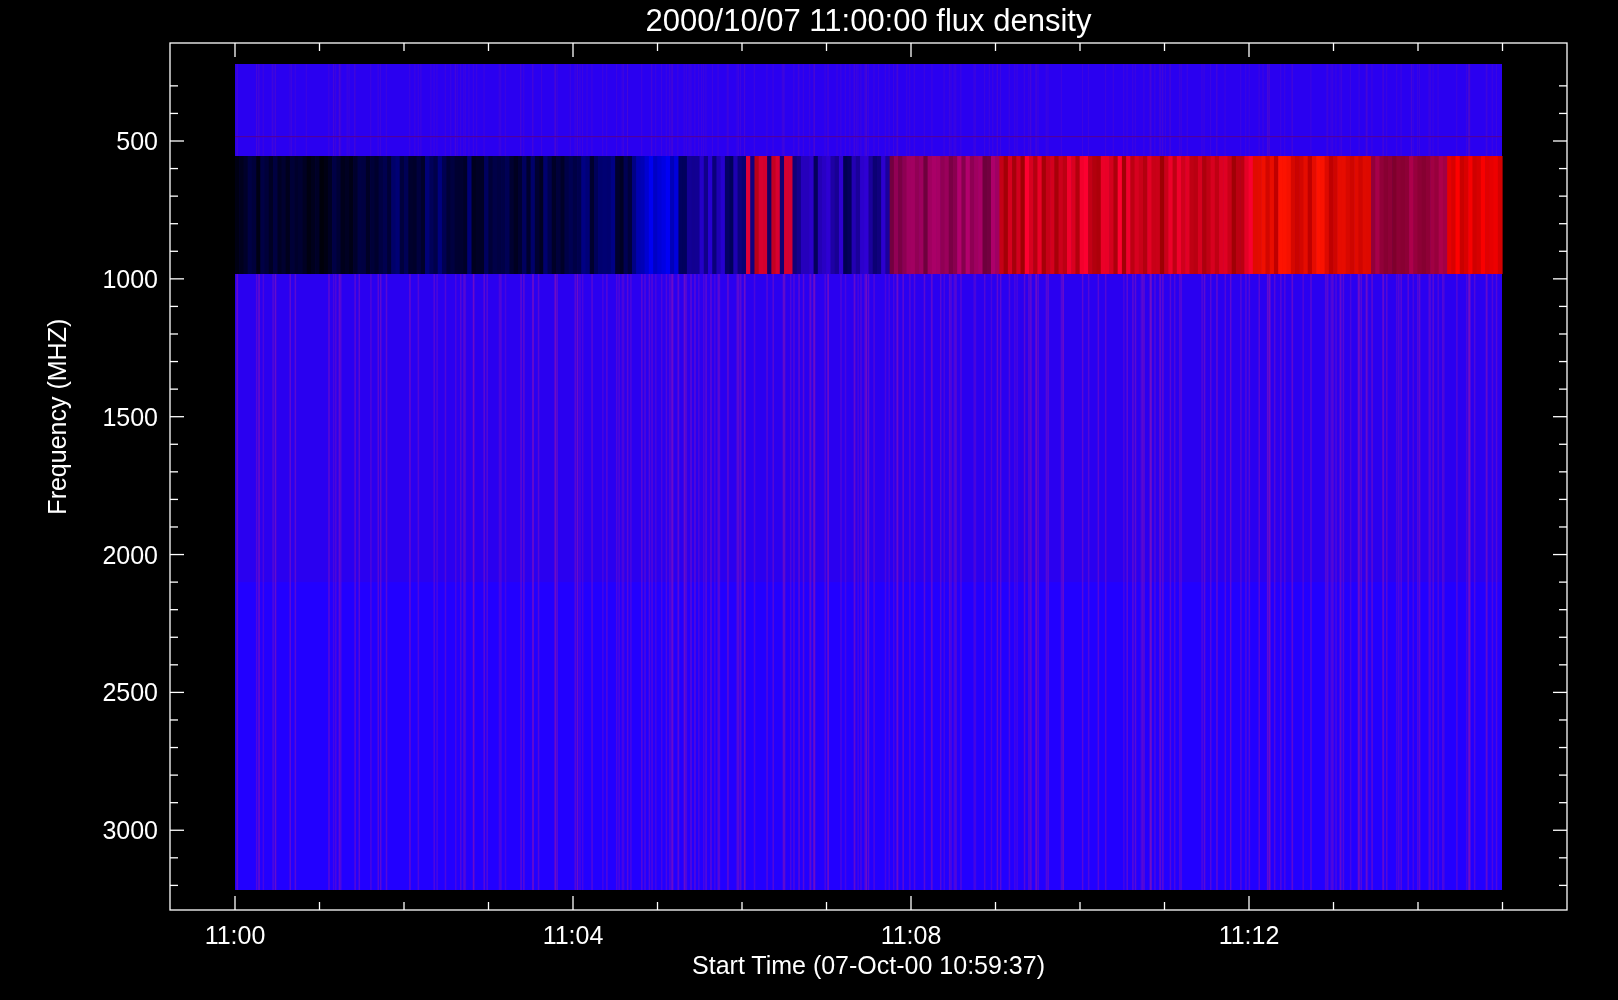  I want to click on tick-label: 11:04, so click(573, 935).